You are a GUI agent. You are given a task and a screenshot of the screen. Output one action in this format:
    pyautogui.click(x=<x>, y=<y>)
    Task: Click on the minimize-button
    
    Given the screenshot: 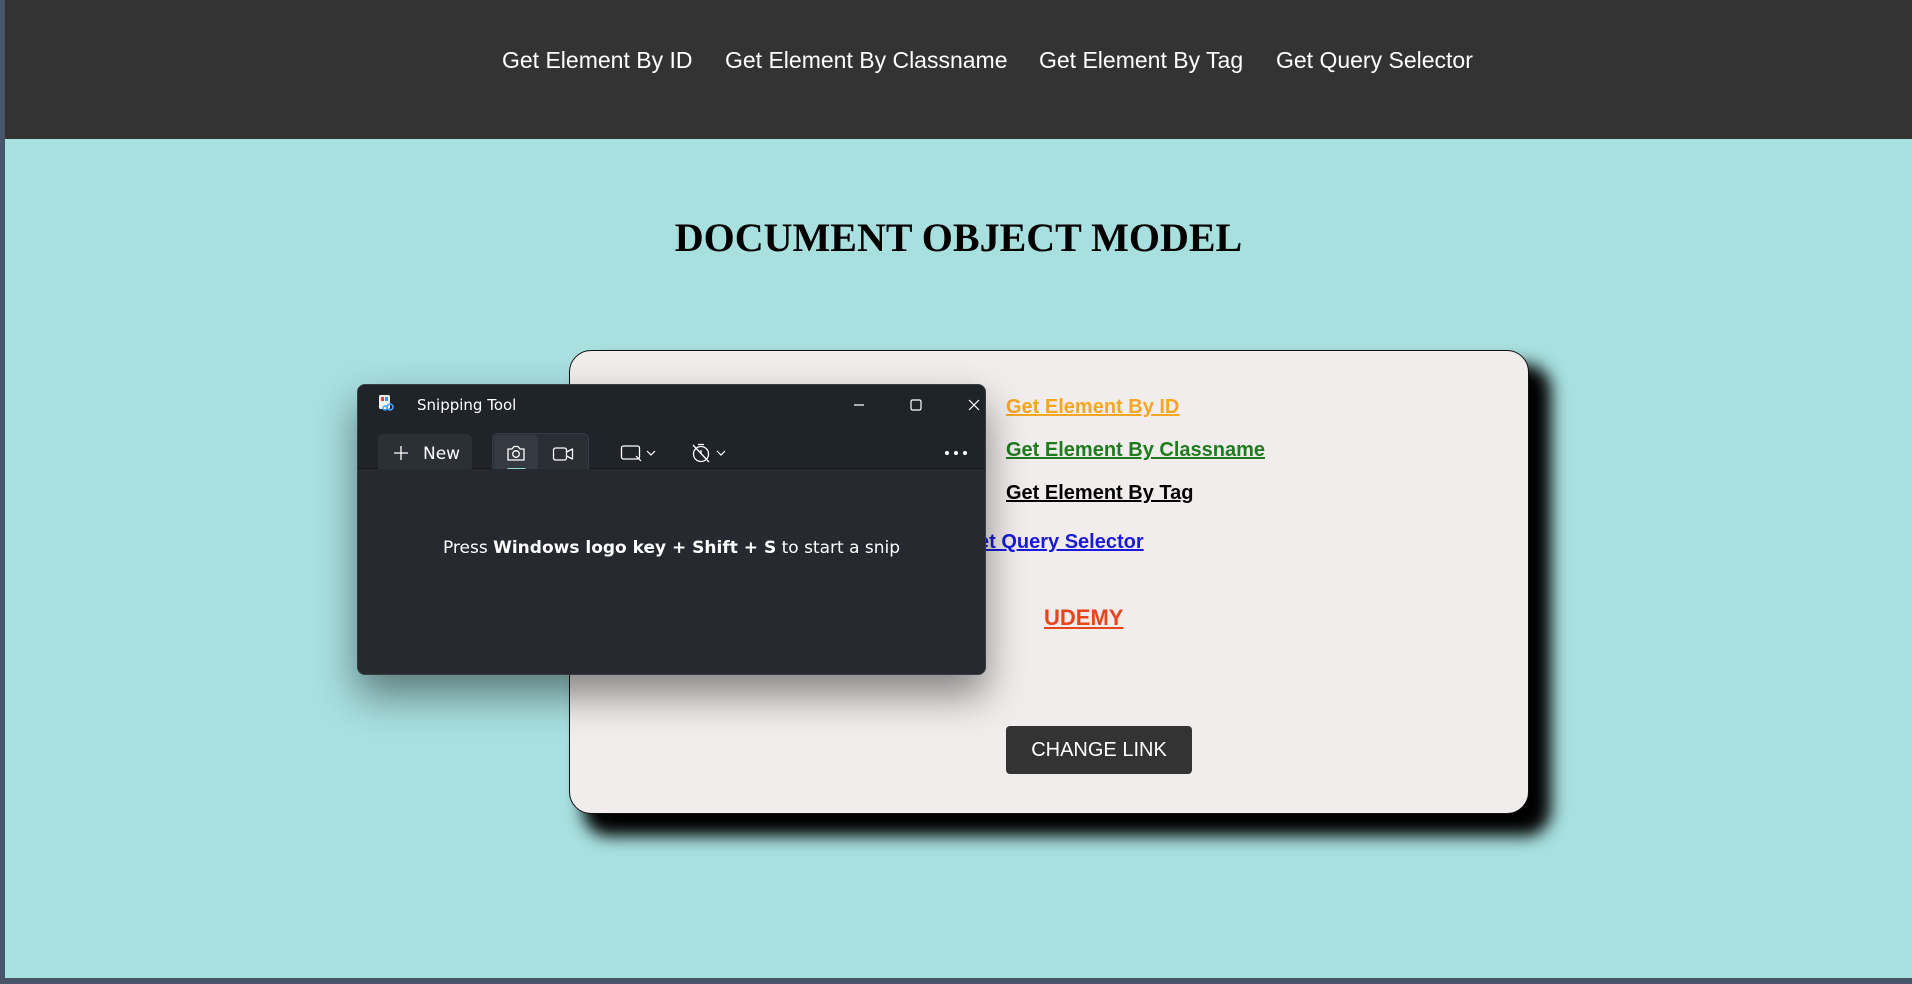 What is the action you would take?
    pyautogui.click(x=859, y=405)
    